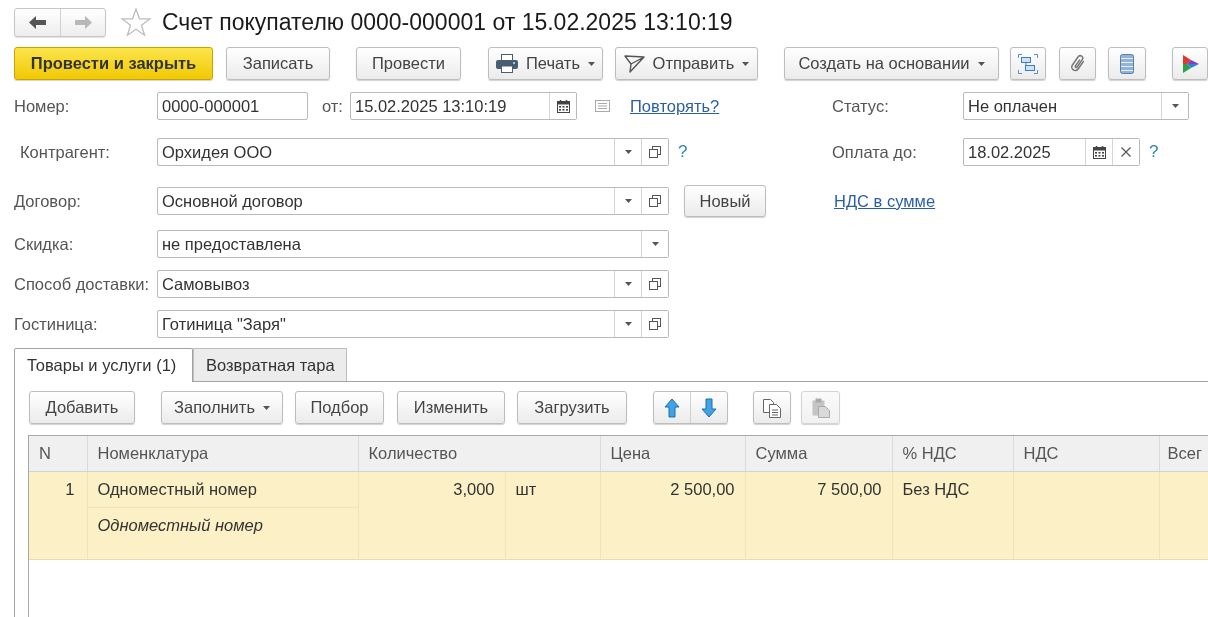 The image size is (1208, 617). I want to click on toolbar-button: Добавить, so click(82, 407).